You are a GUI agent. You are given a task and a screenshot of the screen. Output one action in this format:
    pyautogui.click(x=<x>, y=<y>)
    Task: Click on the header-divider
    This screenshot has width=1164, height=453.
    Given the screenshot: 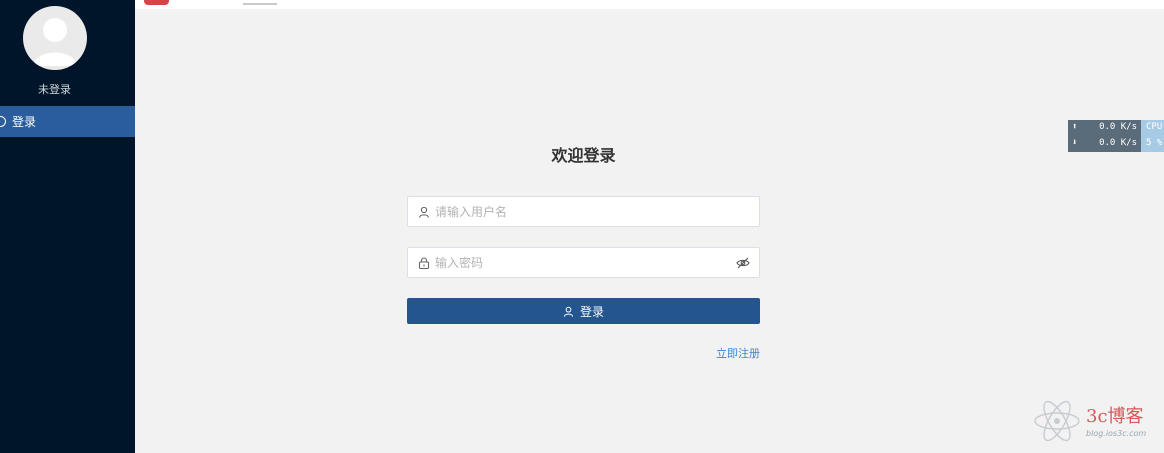 What is the action you would take?
    pyautogui.click(x=260, y=4)
    